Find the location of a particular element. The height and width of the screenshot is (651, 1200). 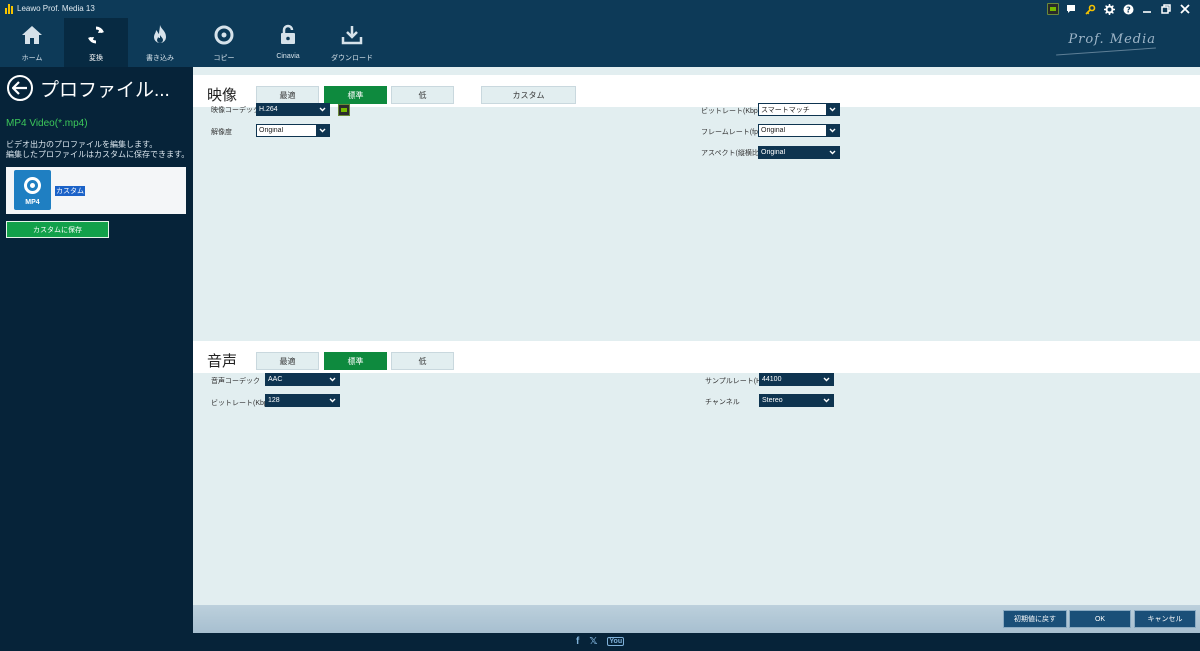

gpu-acceleration-icon is located at coordinates (344, 110).